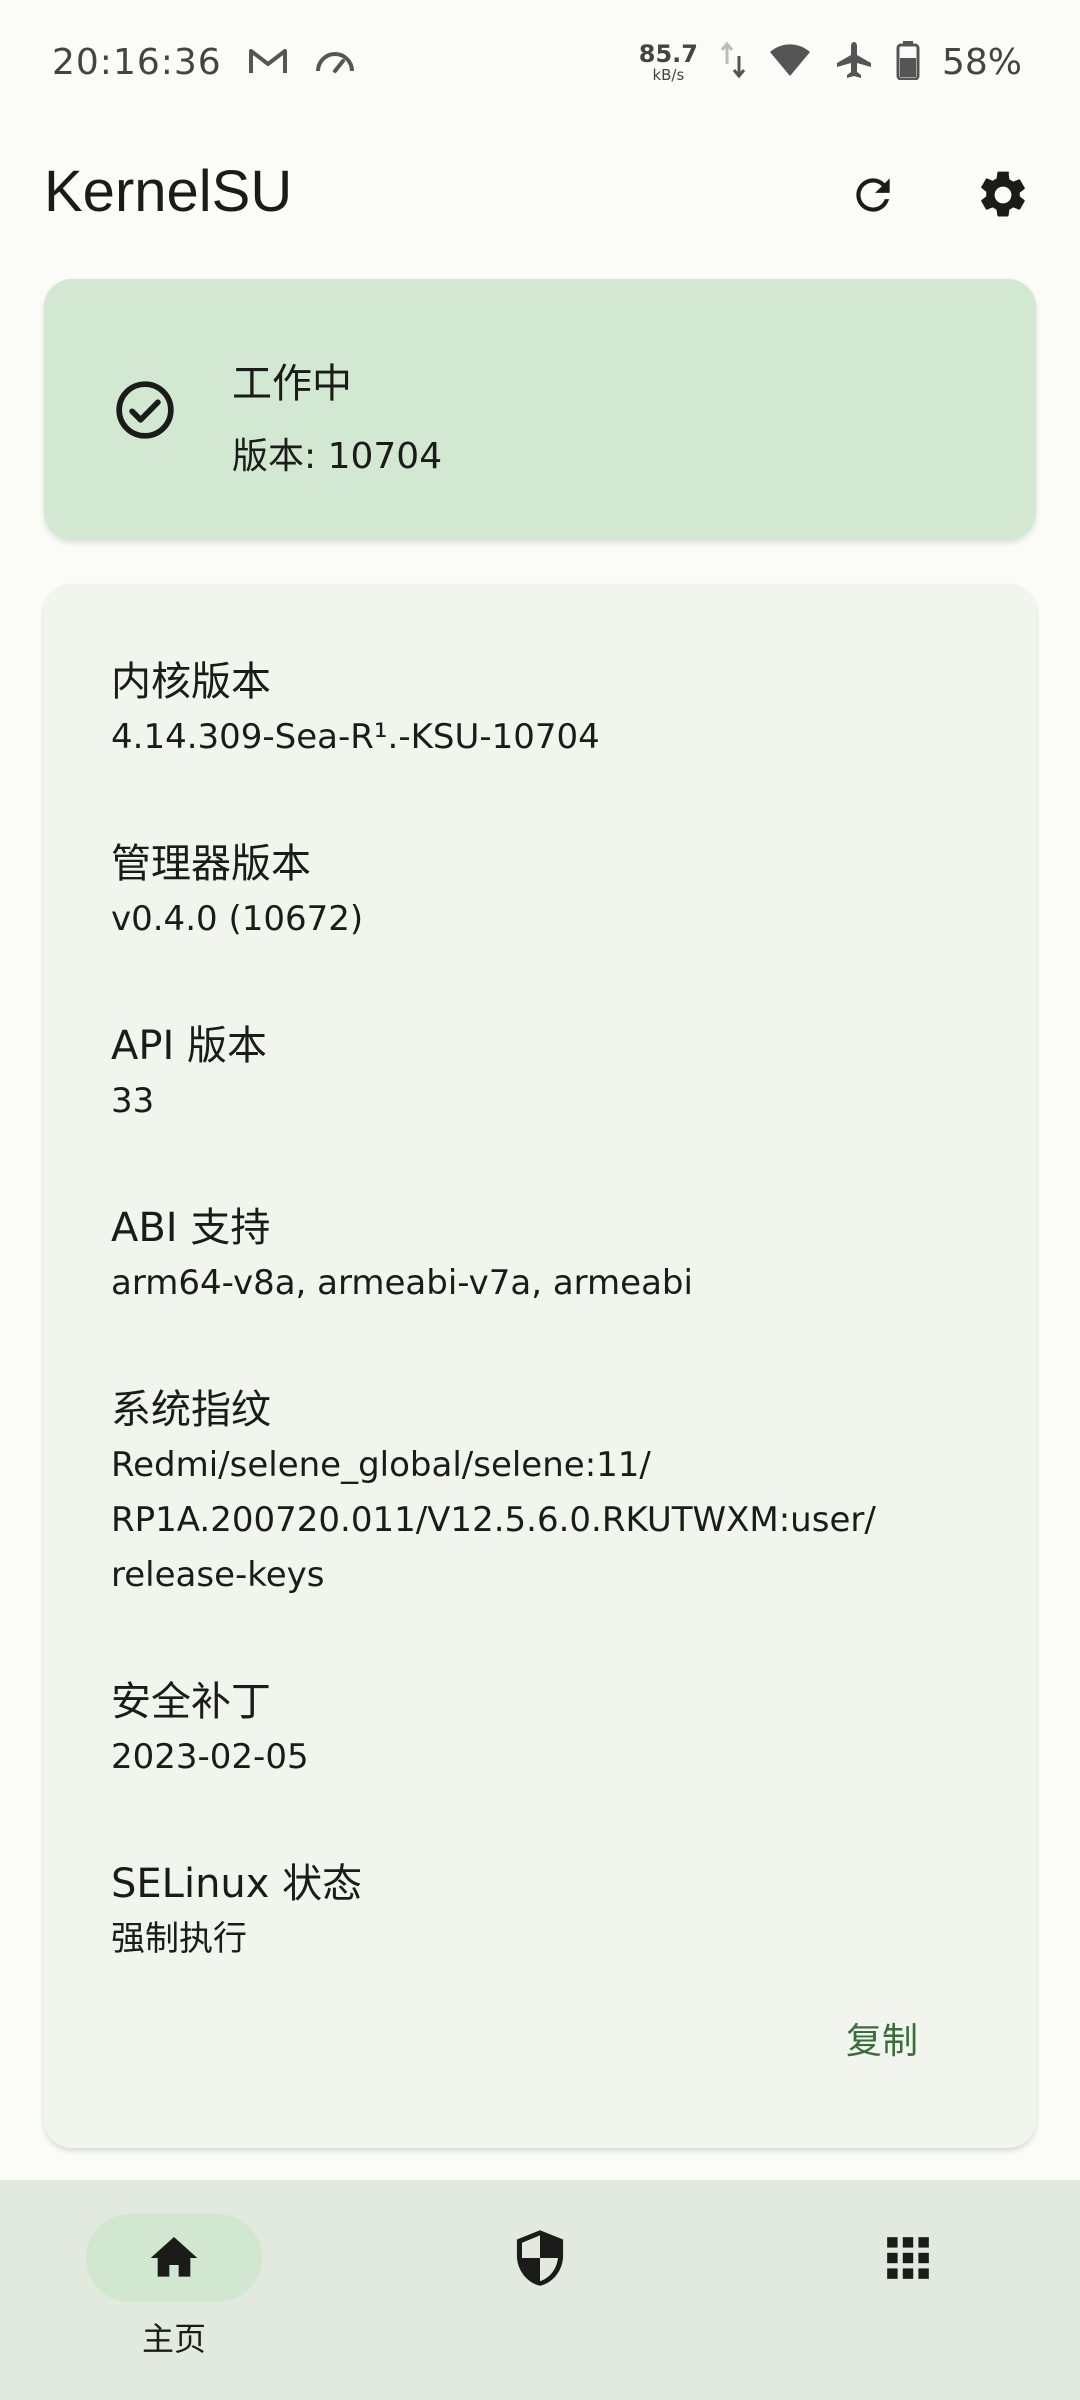 The width and height of the screenshot is (1080, 2400). I want to click on wifi-icon, so click(790, 62).